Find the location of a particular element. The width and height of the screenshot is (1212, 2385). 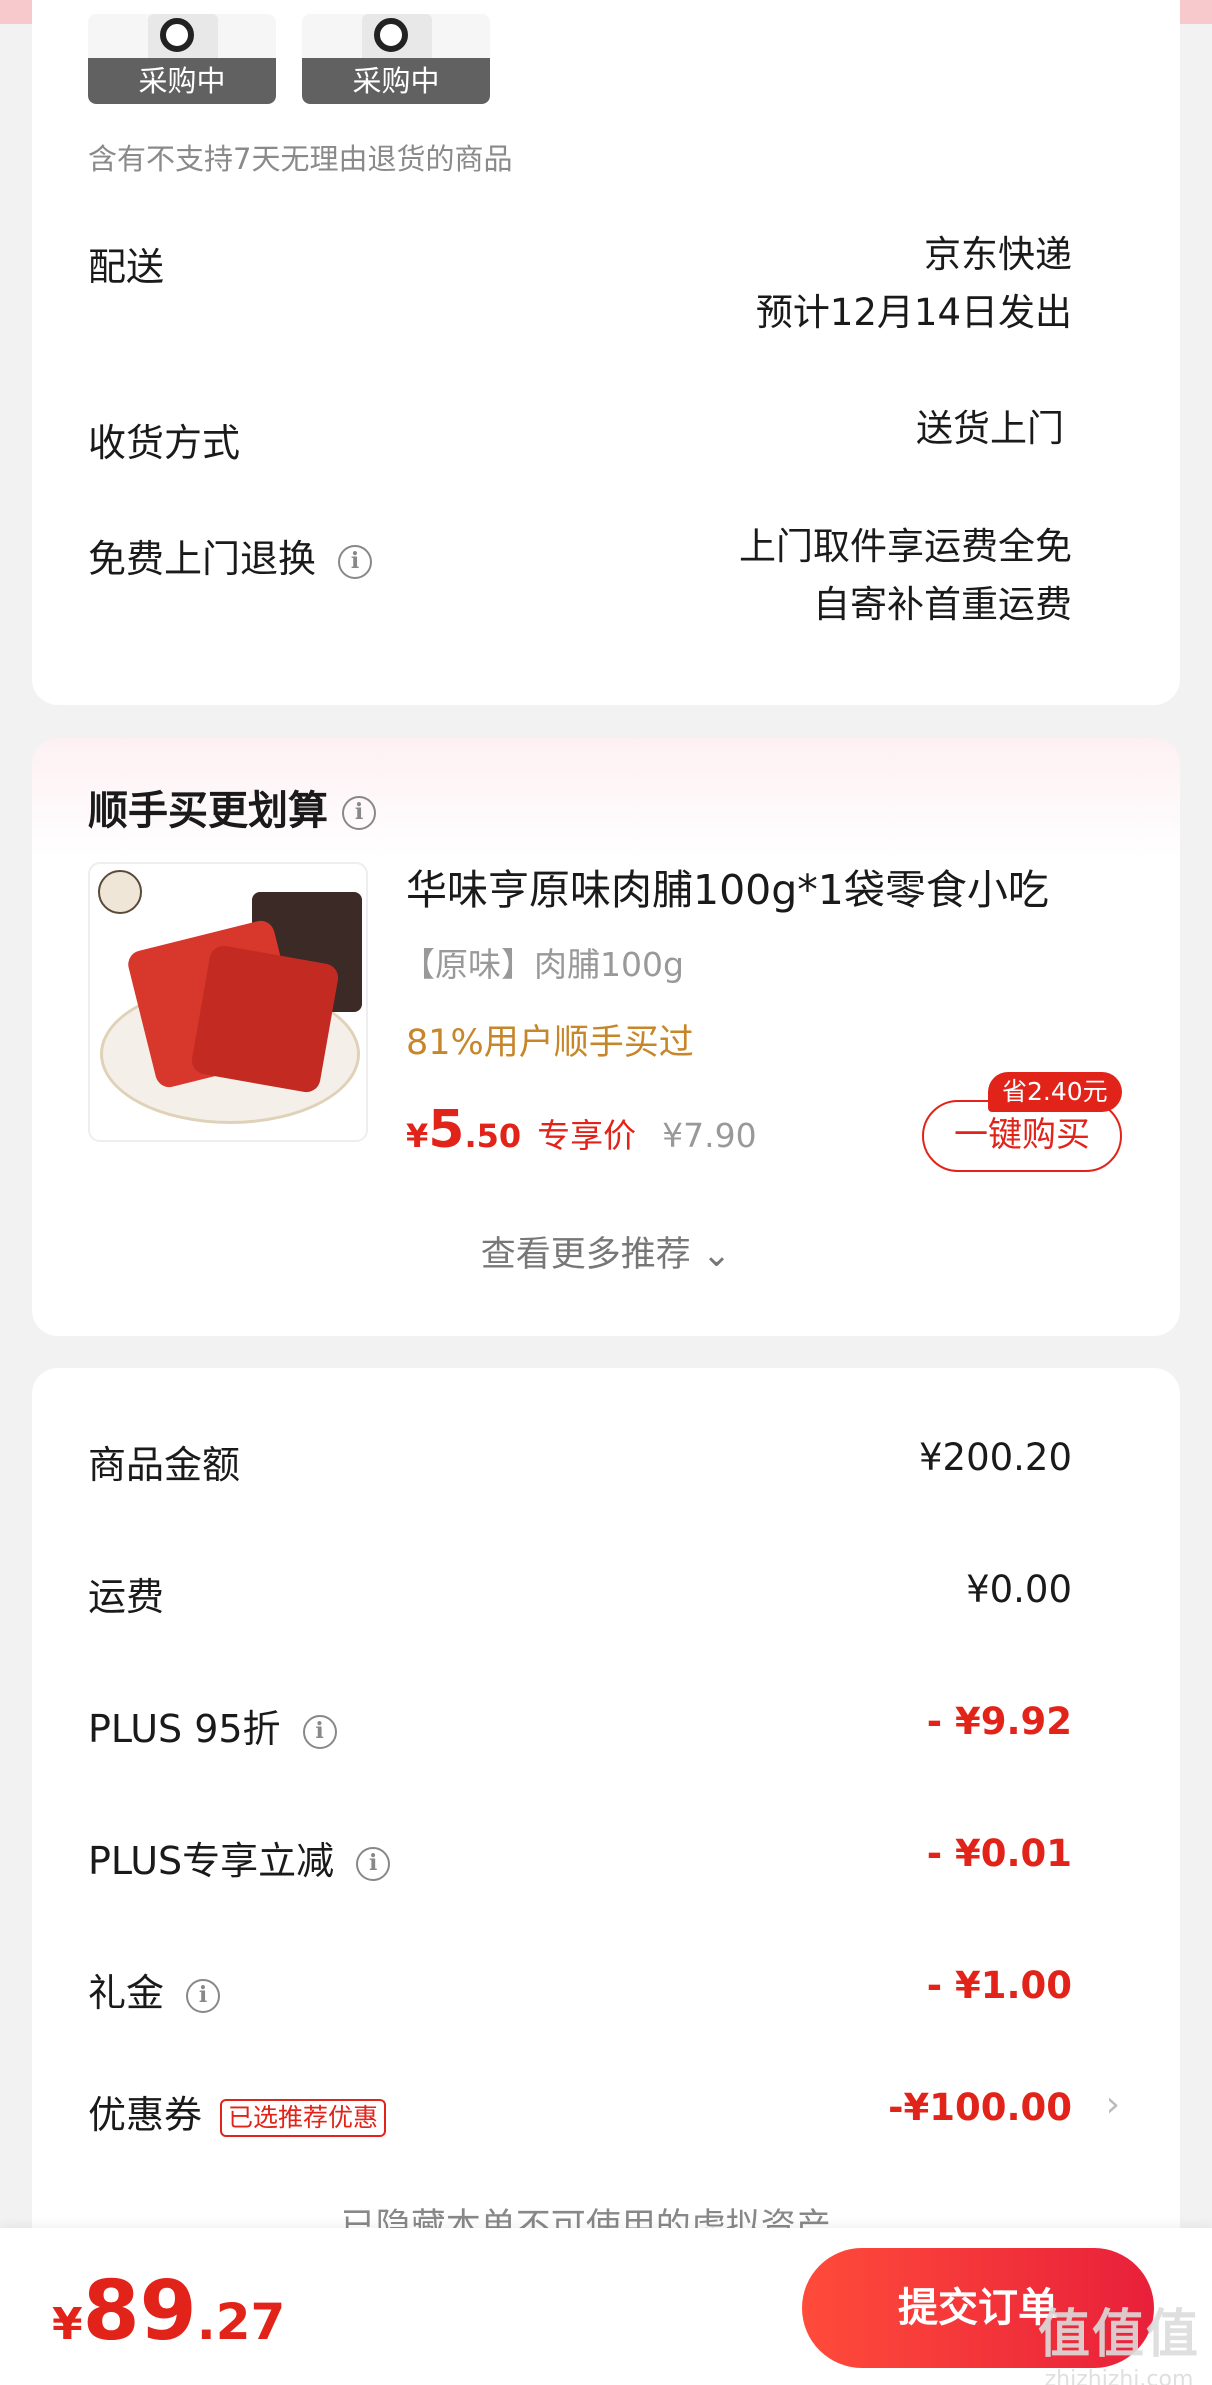

delivery-label: 配送 is located at coordinates (126, 267).